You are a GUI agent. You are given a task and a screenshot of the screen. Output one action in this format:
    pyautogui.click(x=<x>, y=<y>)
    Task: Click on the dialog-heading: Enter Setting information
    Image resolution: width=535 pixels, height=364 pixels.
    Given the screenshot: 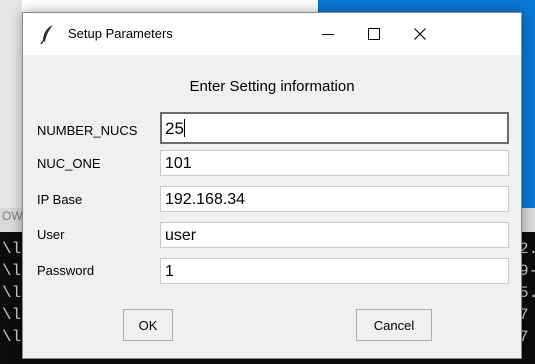 What is the action you would take?
    pyautogui.click(x=272, y=86)
    